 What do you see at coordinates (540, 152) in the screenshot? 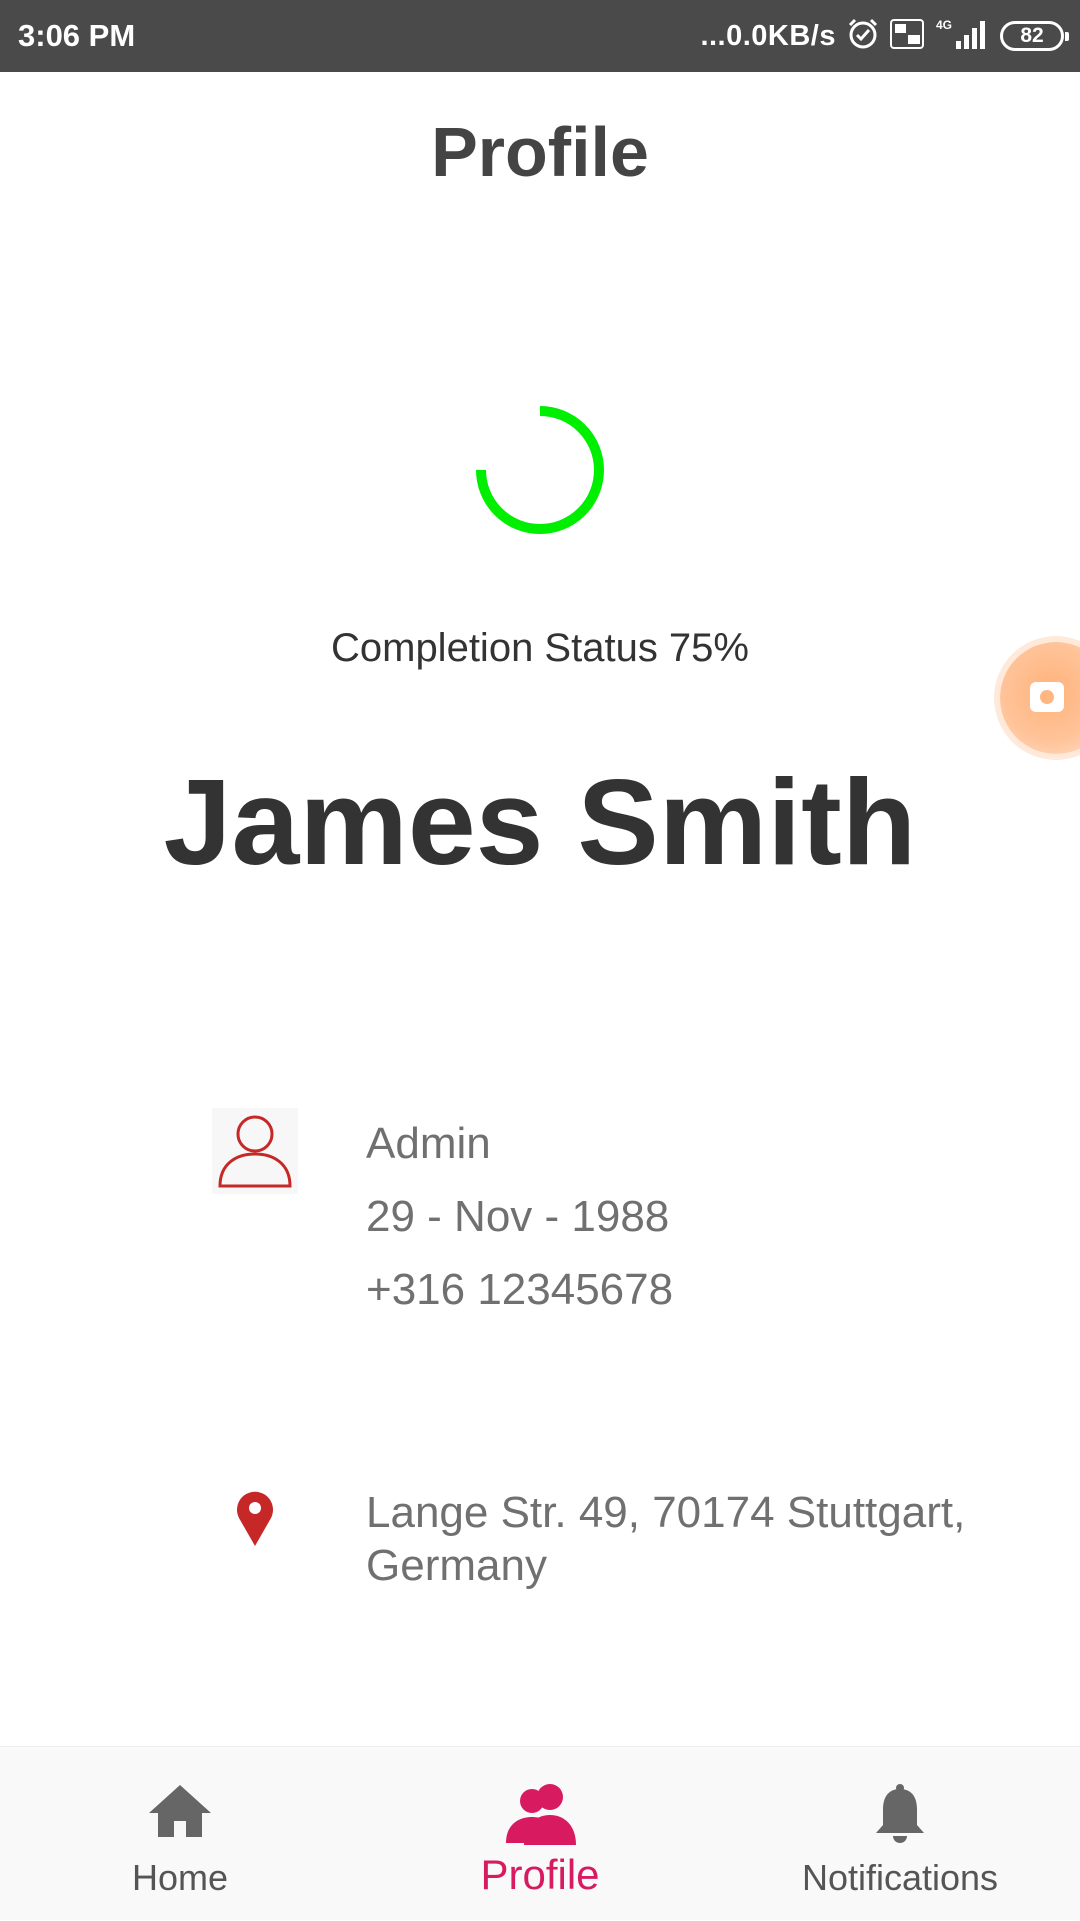
I see `page-title: Profile` at bounding box center [540, 152].